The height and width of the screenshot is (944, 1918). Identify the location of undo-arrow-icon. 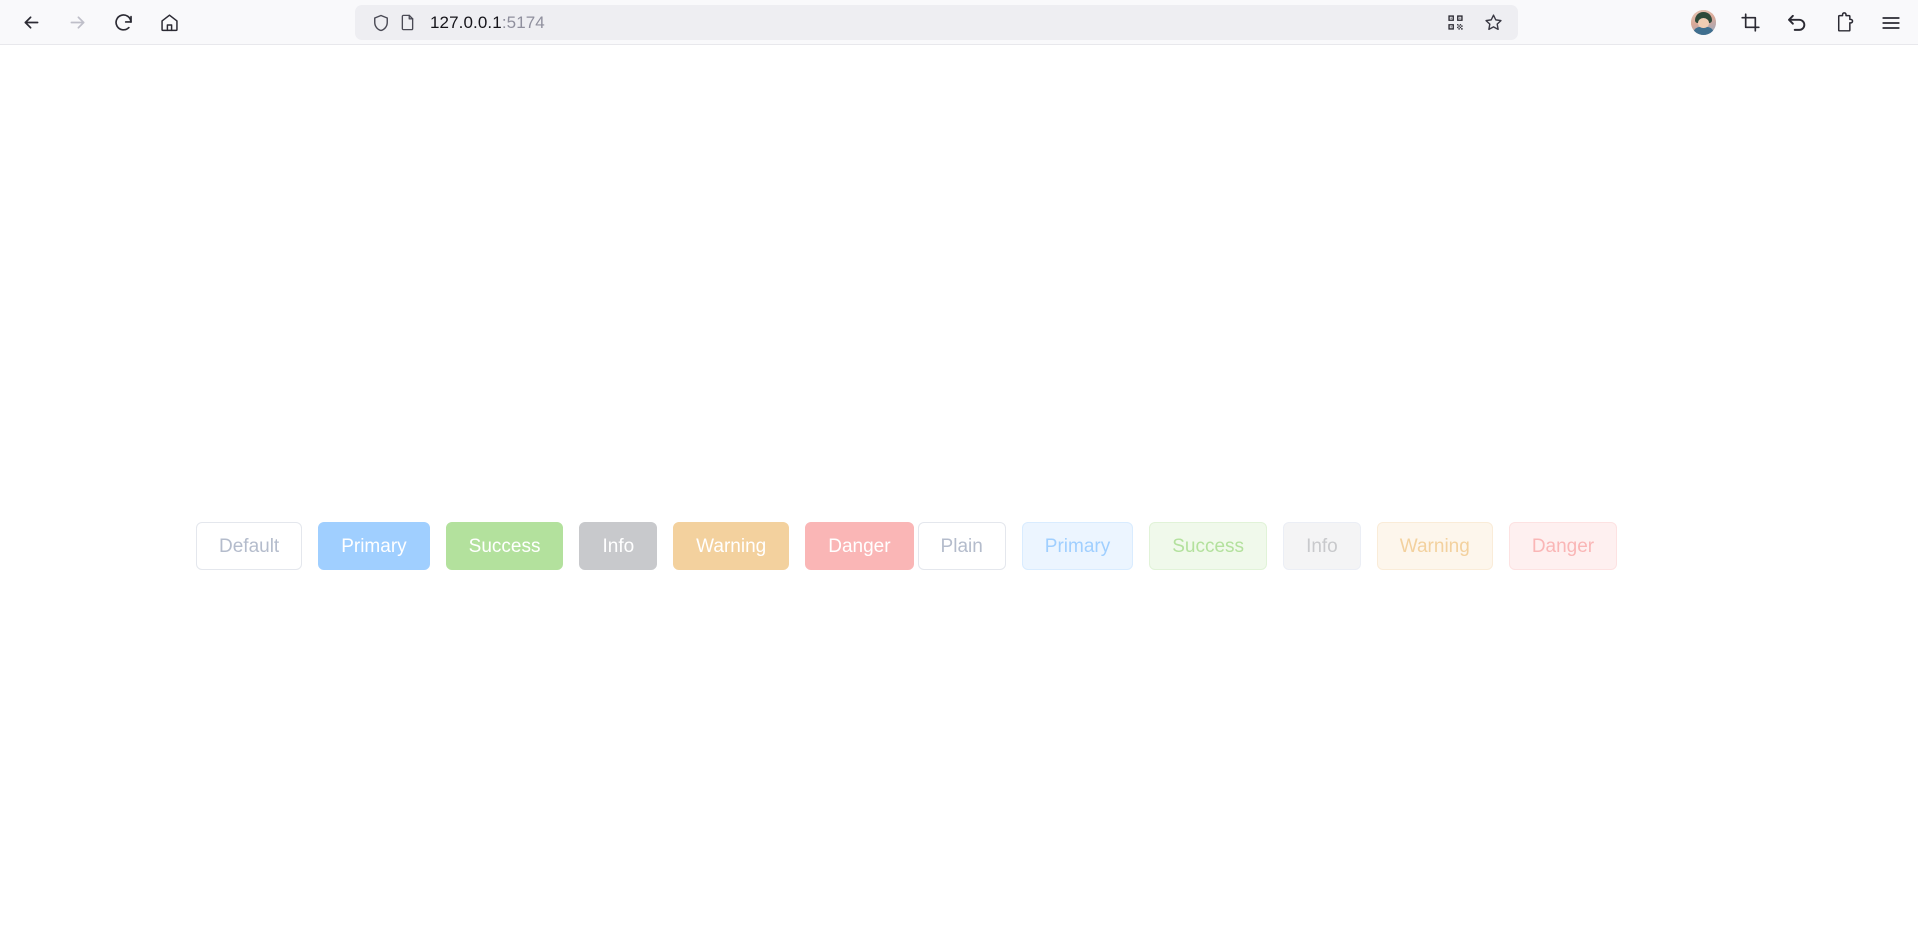
(1797, 22).